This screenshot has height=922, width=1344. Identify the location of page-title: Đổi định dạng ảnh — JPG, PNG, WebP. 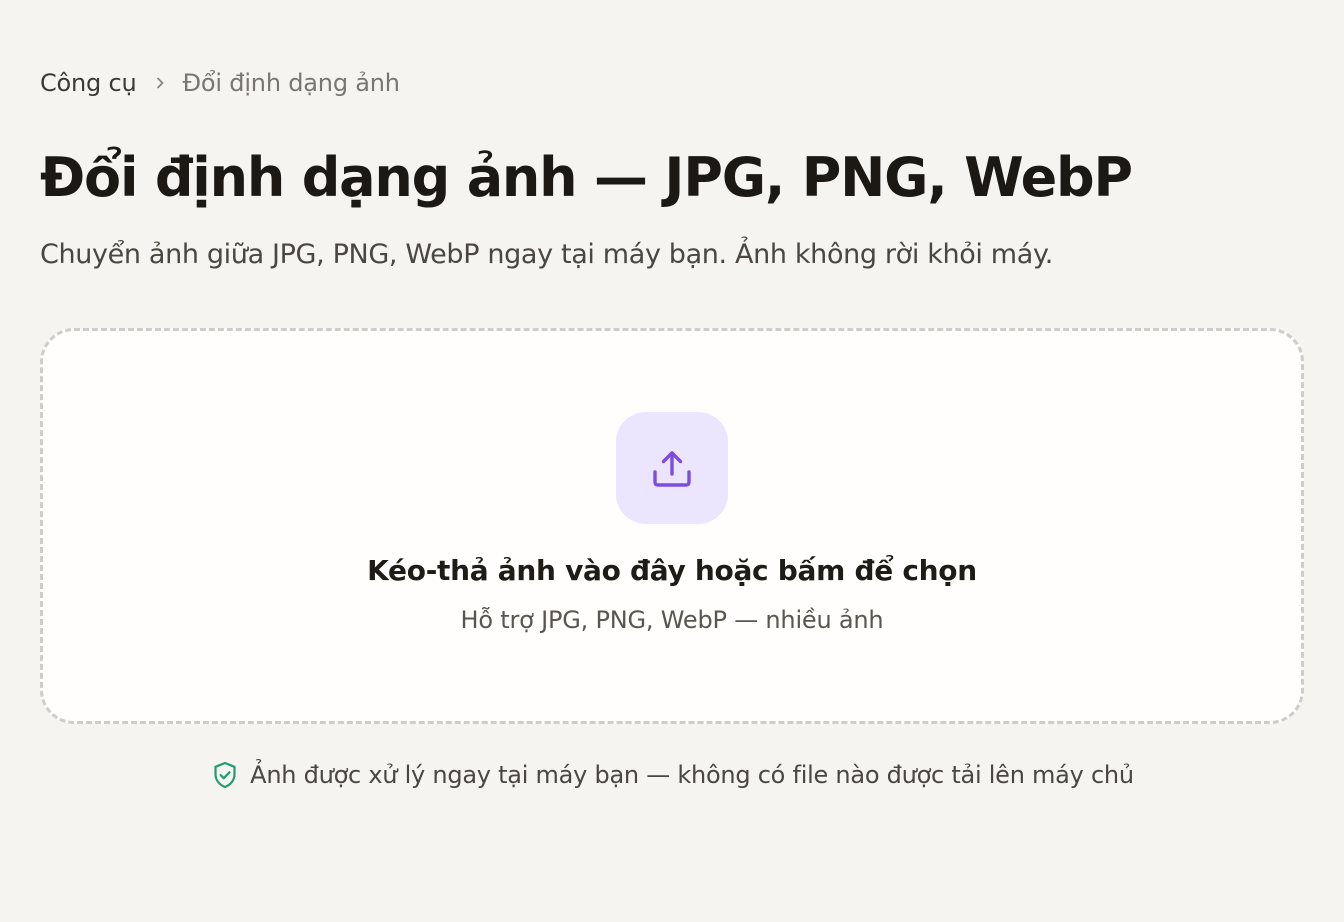
(586, 177).